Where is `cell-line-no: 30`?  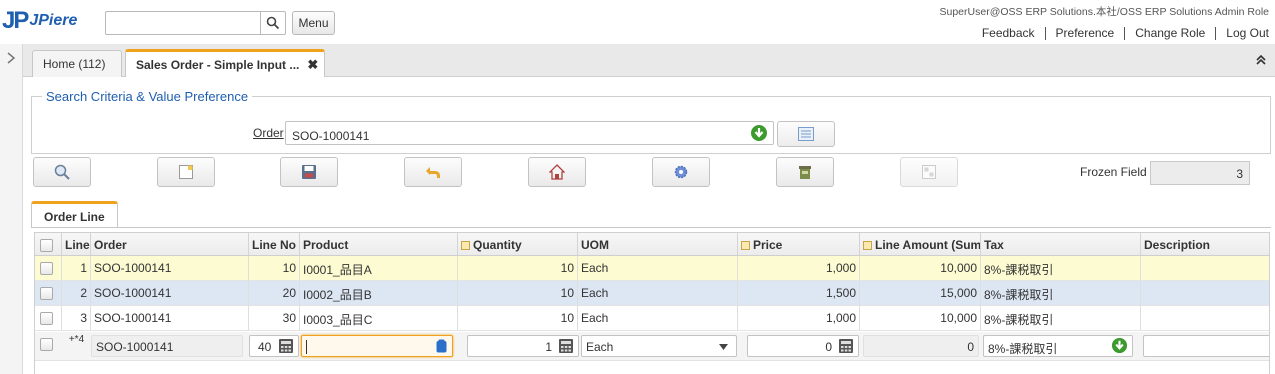 cell-line-no: 30 is located at coordinates (274, 318).